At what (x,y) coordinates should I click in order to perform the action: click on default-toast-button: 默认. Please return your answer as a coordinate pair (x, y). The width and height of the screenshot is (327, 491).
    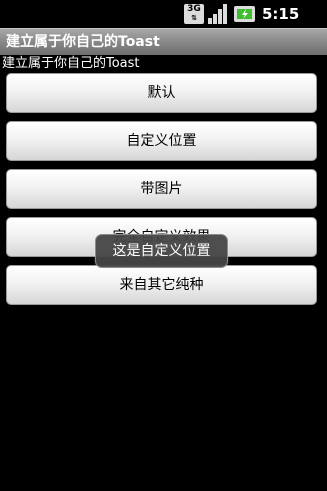
    Looking at the image, I should click on (161, 93).